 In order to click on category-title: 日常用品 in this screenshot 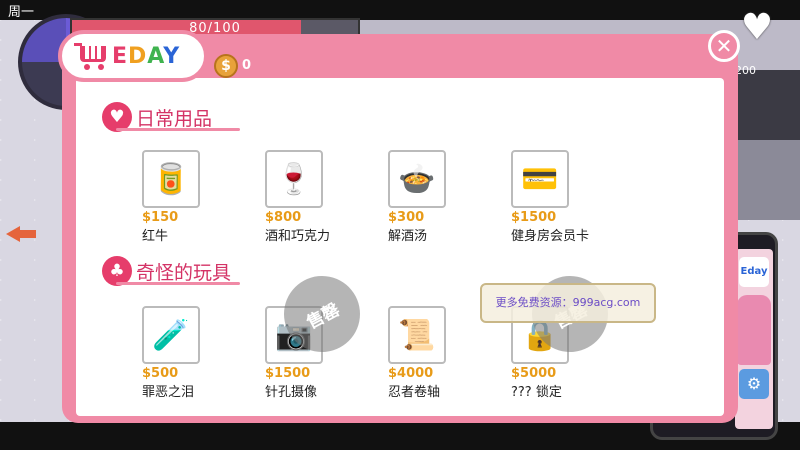, I will do `click(174, 118)`.